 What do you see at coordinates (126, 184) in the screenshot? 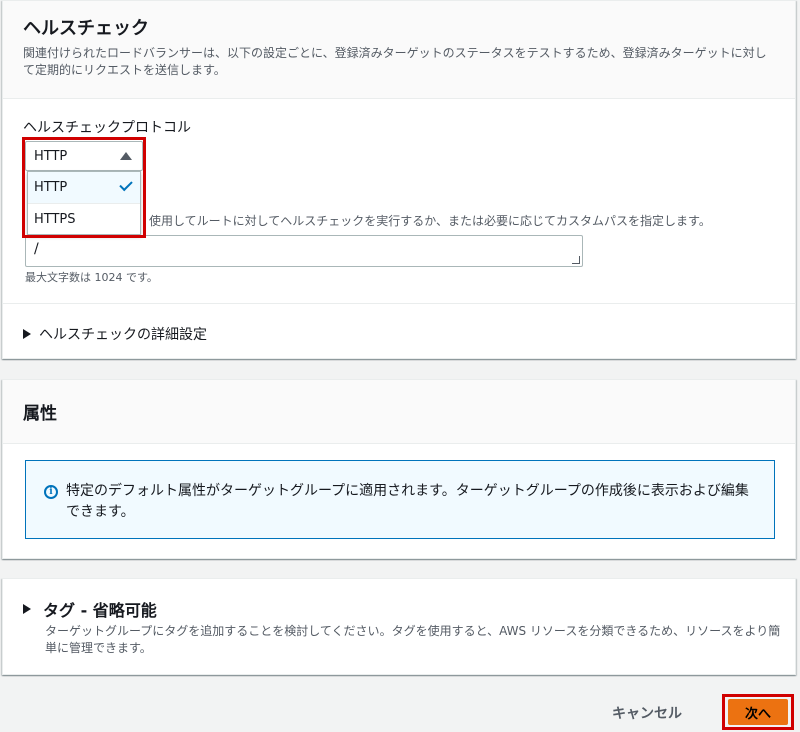
I see `check-icon` at bounding box center [126, 184].